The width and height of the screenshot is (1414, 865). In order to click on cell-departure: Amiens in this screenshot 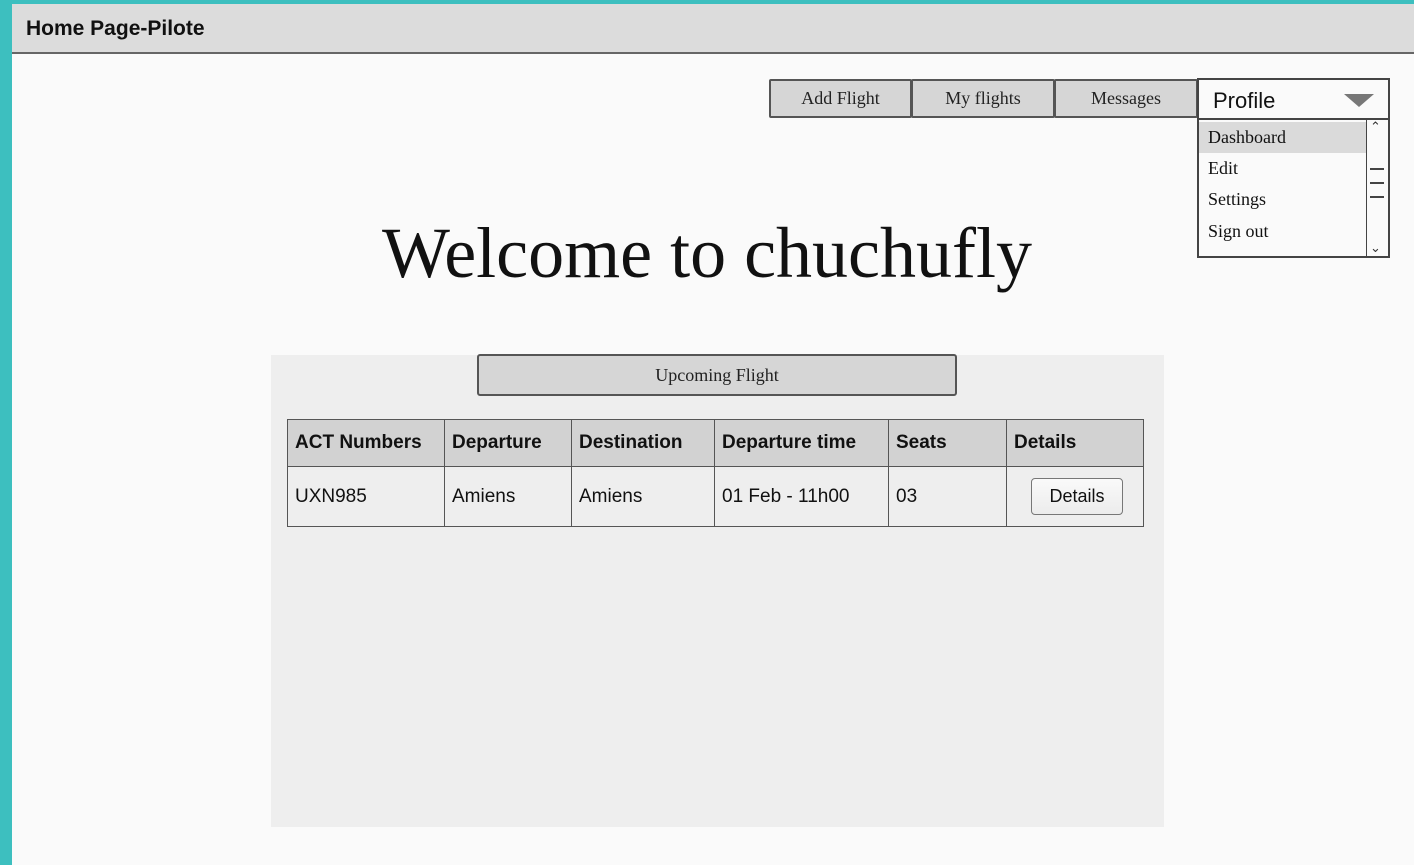, I will do `click(508, 496)`.